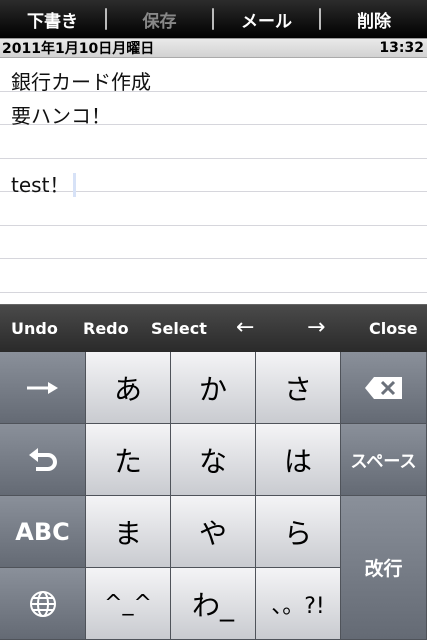 Image resolution: width=427 pixels, height=640 pixels. I want to click on note-line-text: 要ハンコ！, so click(61, 115).